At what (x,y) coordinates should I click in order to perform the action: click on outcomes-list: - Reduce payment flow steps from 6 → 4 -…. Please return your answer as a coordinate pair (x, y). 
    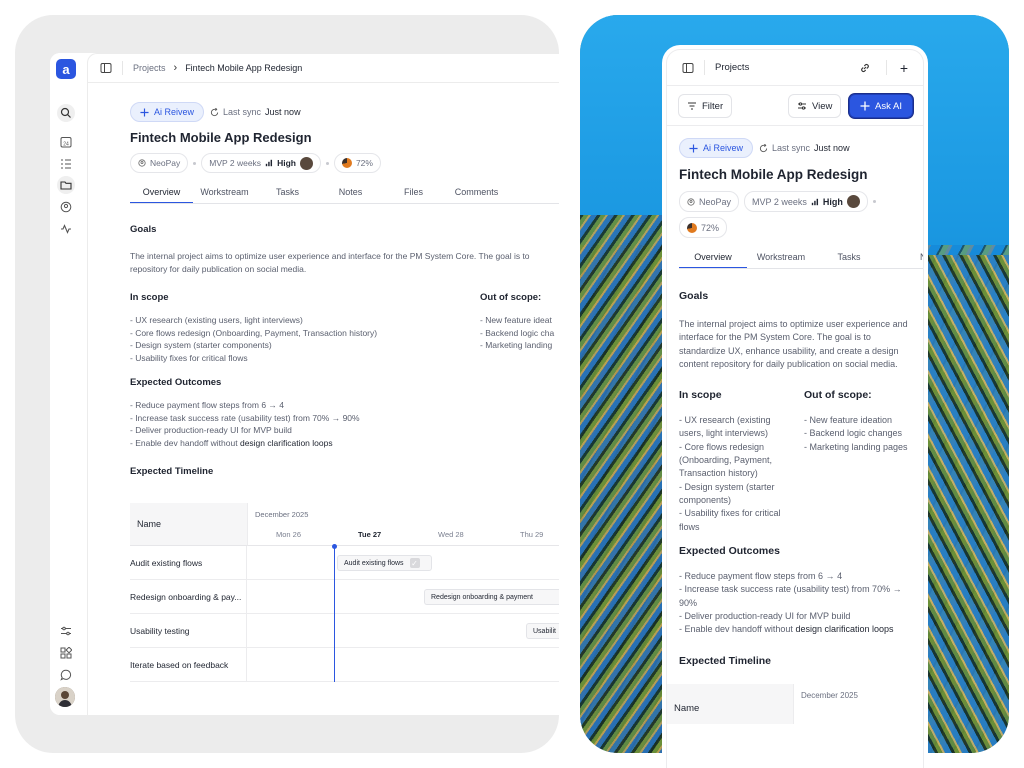
    Looking at the image, I should click on (797, 603).